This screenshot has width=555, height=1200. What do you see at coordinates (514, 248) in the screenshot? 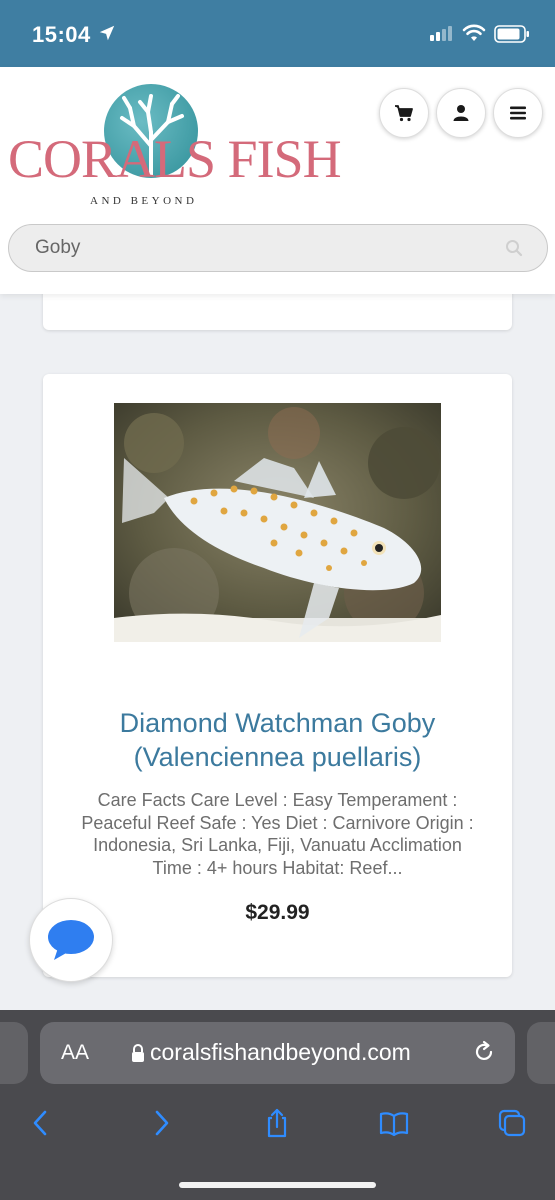
I see `search-icon` at bounding box center [514, 248].